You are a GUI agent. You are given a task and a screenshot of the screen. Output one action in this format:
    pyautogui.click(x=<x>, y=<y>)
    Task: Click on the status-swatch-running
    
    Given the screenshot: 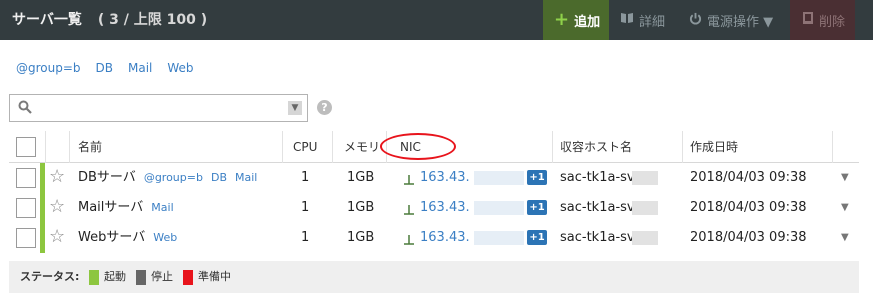 What is the action you would take?
    pyautogui.click(x=94, y=277)
    